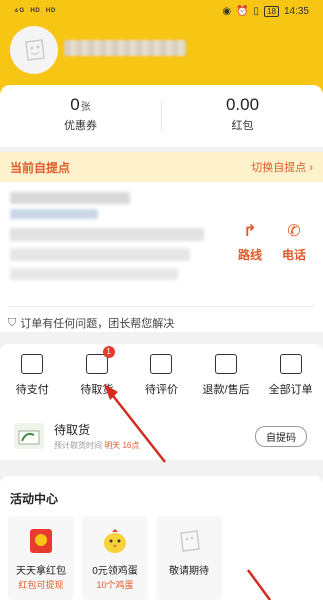 This screenshot has width=323, height=600. Describe the element at coordinates (290, 364) in the screenshot. I see `list-icon` at that location.